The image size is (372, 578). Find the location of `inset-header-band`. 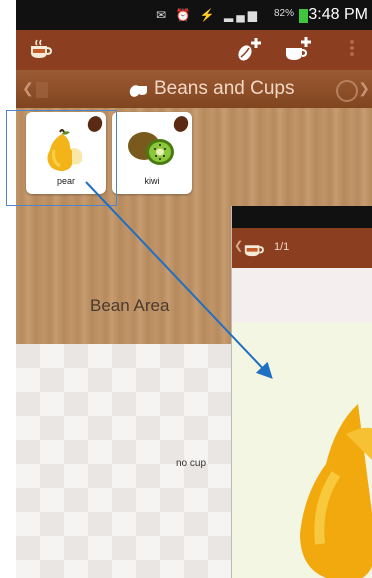

inset-header-band is located at coordinates (302, 295).